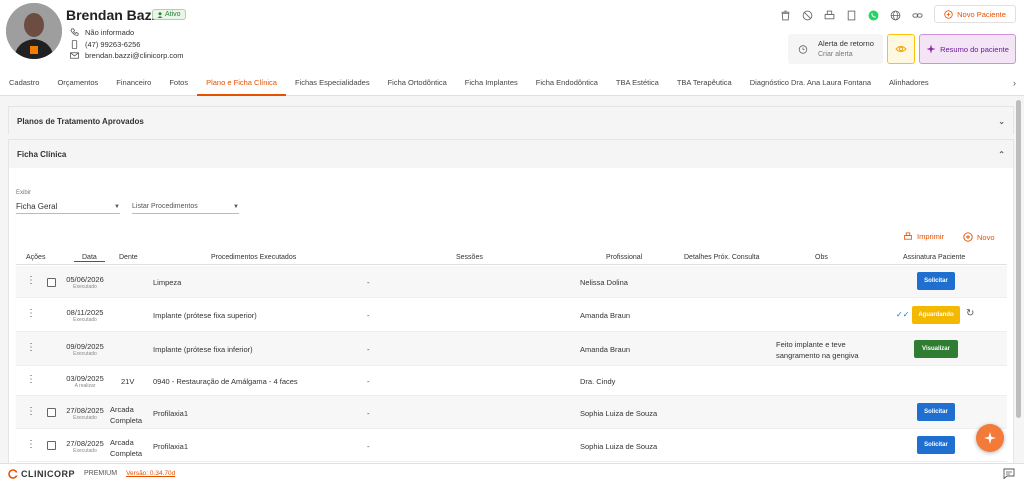 Image resolution: width=1024 pixels, height=483 pixels. I want to click on tab-ficha-ortodontica: Ficha Ortodôntica, so click(417, 83).